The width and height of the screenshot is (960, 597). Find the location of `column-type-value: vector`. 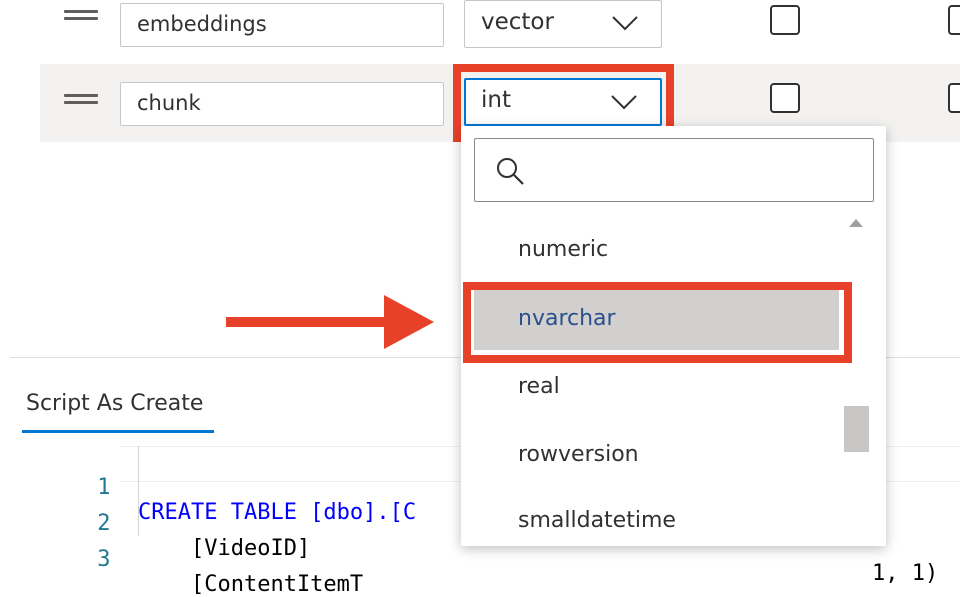

column-type-value: vector is located at coordinates (517, 22).